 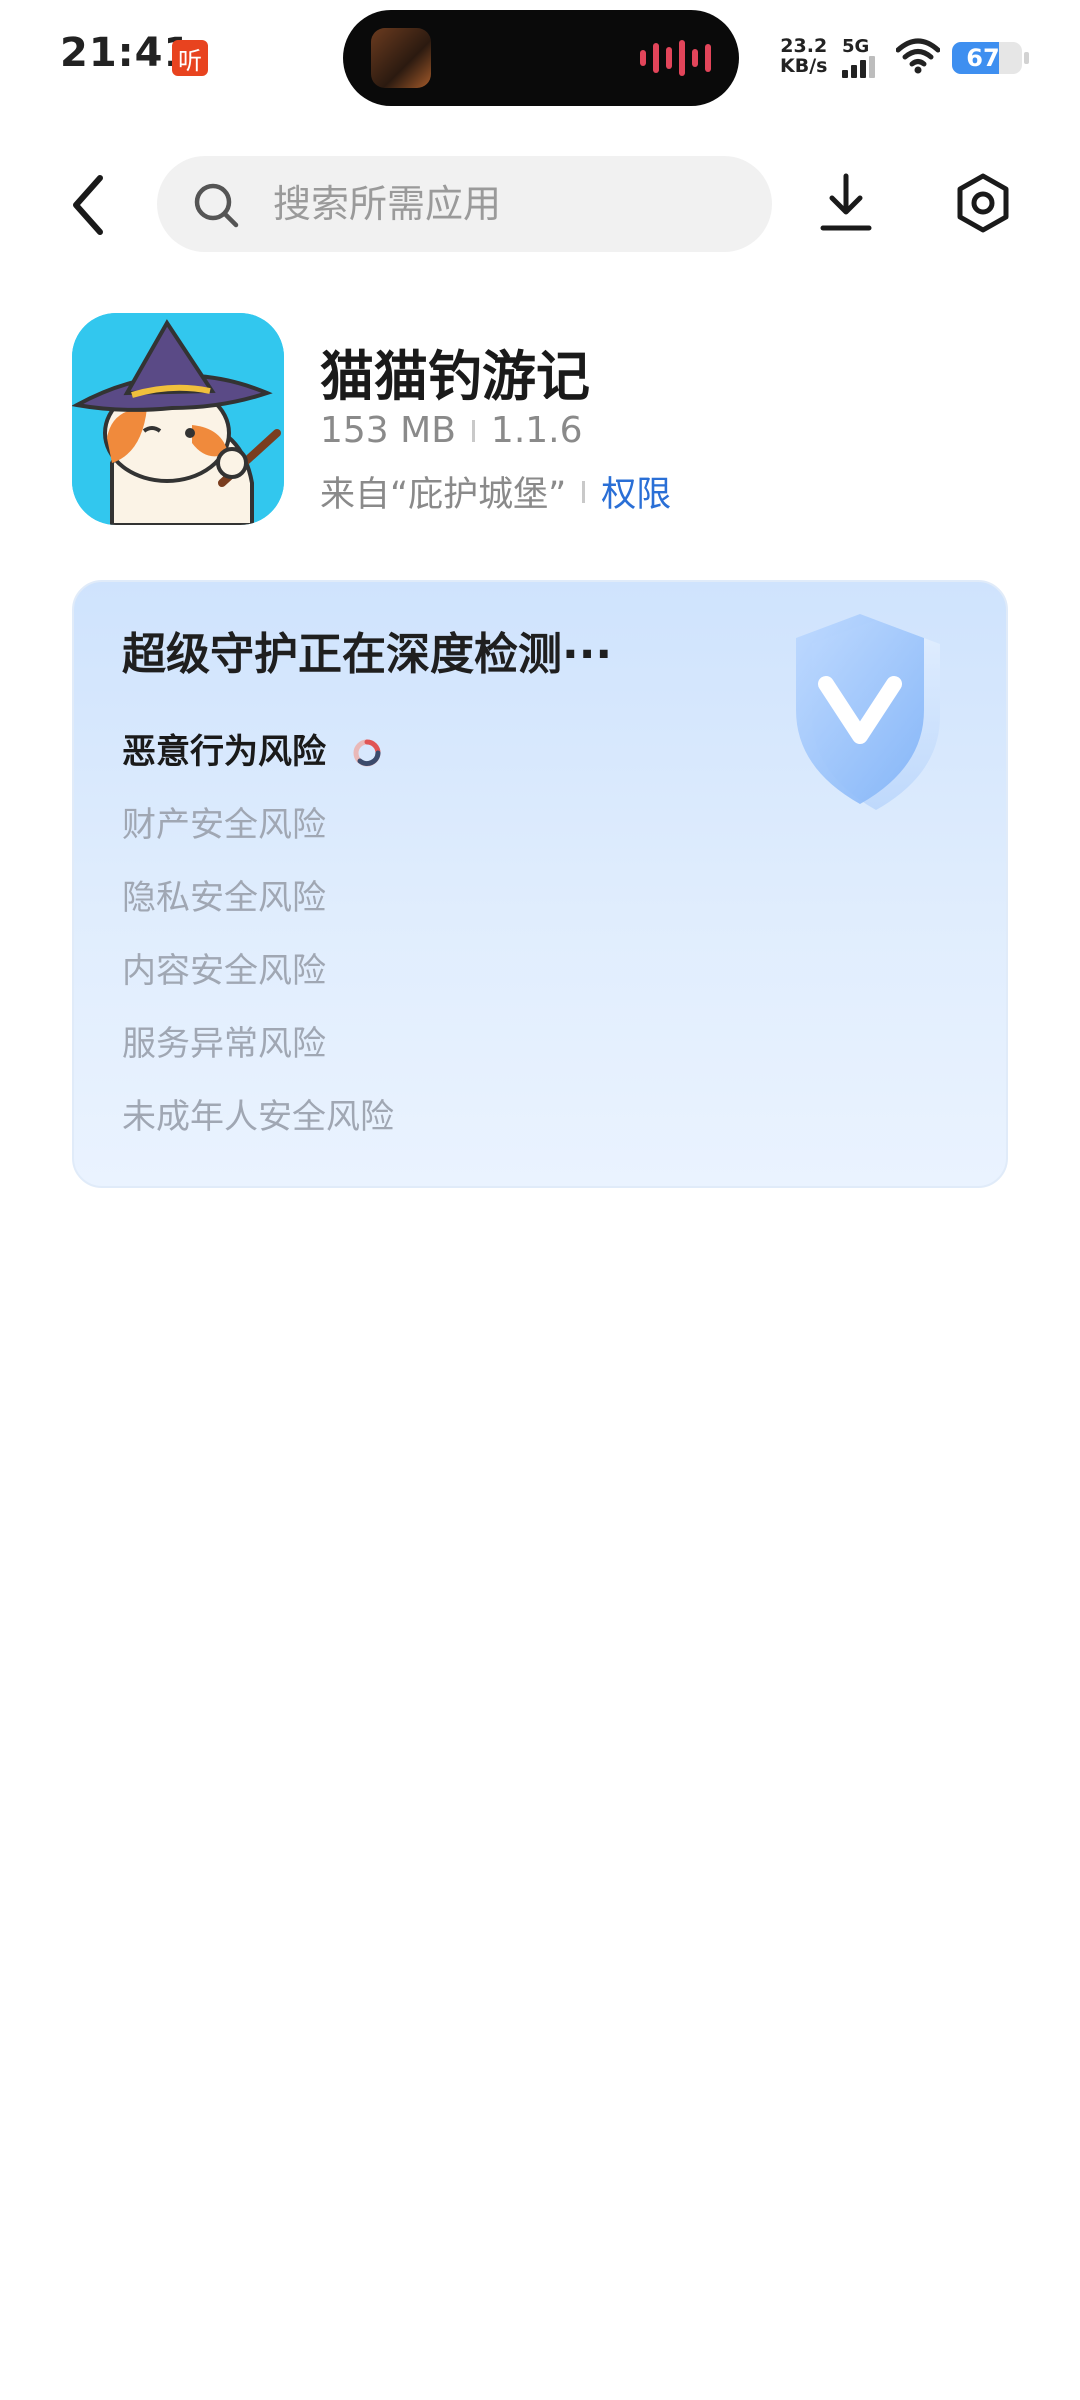 I want to click on cat-wizard-icon, so click(x=178, y=419).